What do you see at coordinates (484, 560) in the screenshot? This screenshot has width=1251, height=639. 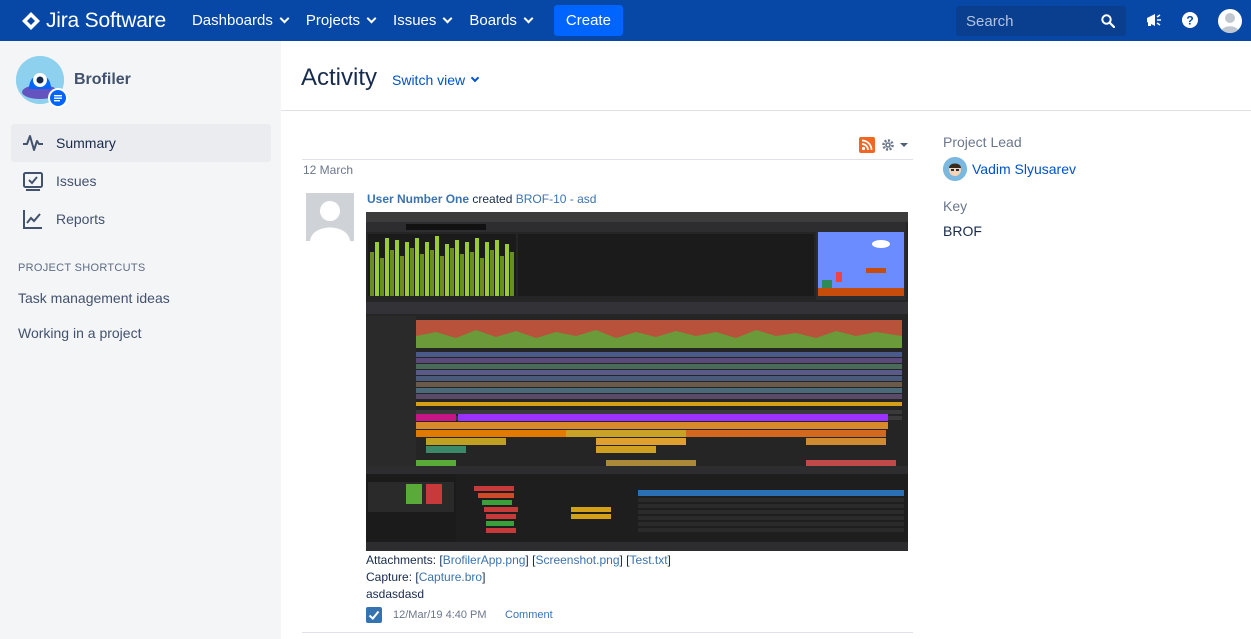 I see `attachment-link: BrofilerApp.png` at bounding box center [484, 560].